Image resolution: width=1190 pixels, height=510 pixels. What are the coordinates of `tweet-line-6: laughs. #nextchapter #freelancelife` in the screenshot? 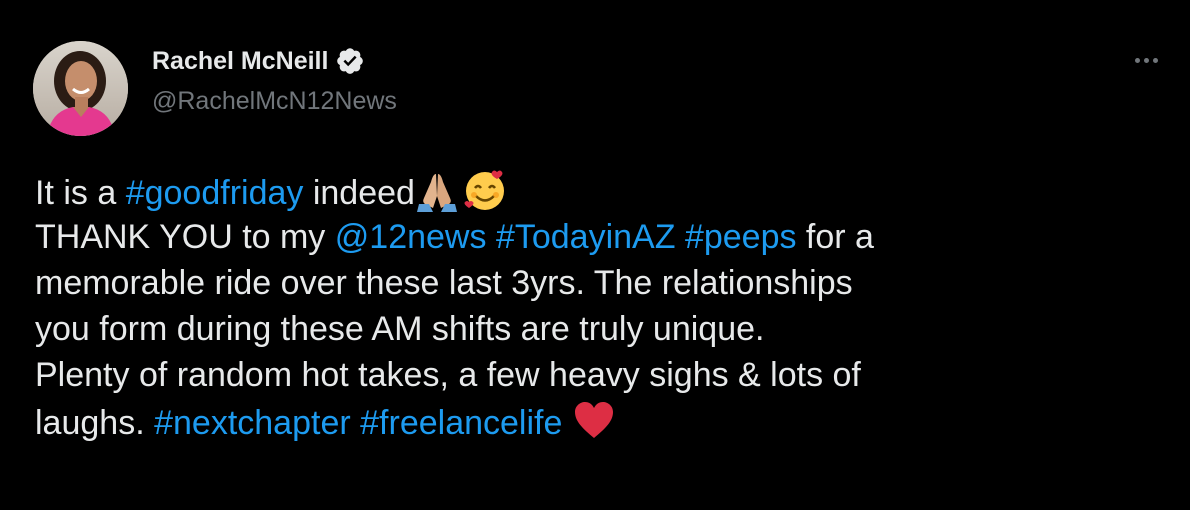 It's located at (605, 421).